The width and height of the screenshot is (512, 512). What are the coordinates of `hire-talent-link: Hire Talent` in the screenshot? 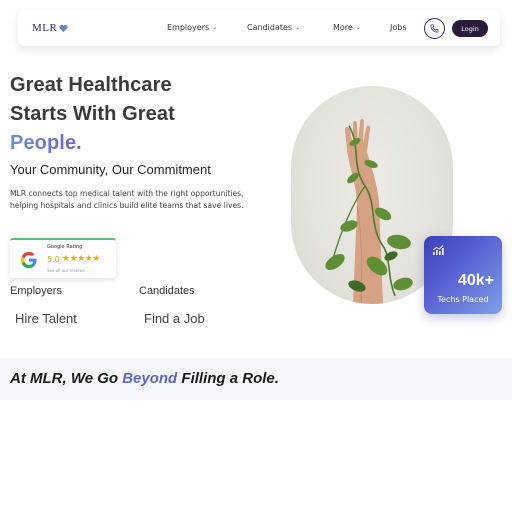 It's located at (46, 318).